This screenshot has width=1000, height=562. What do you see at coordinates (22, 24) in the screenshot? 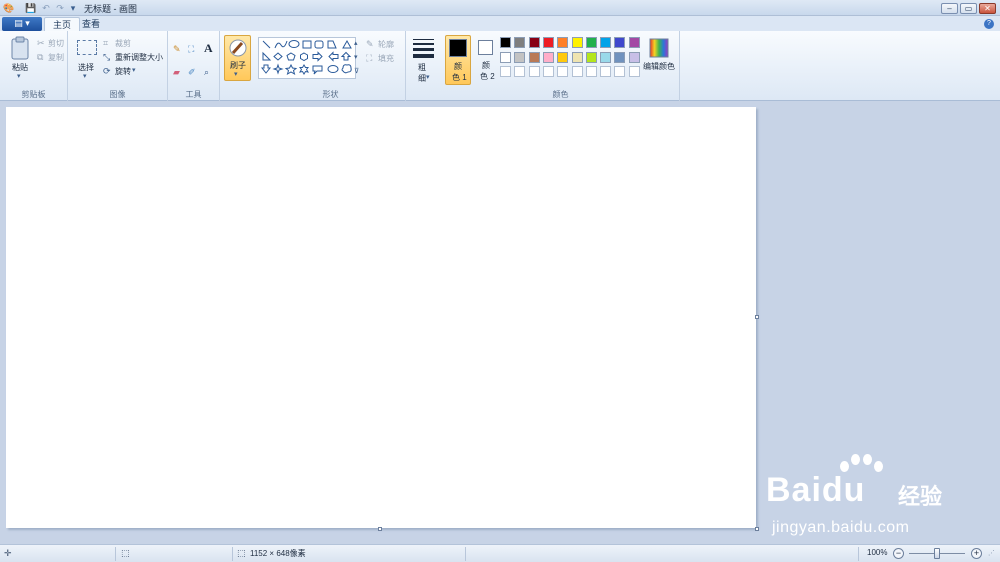
I see `paint-menu-button: ▤ ▾` at bounding box center [22, 24].